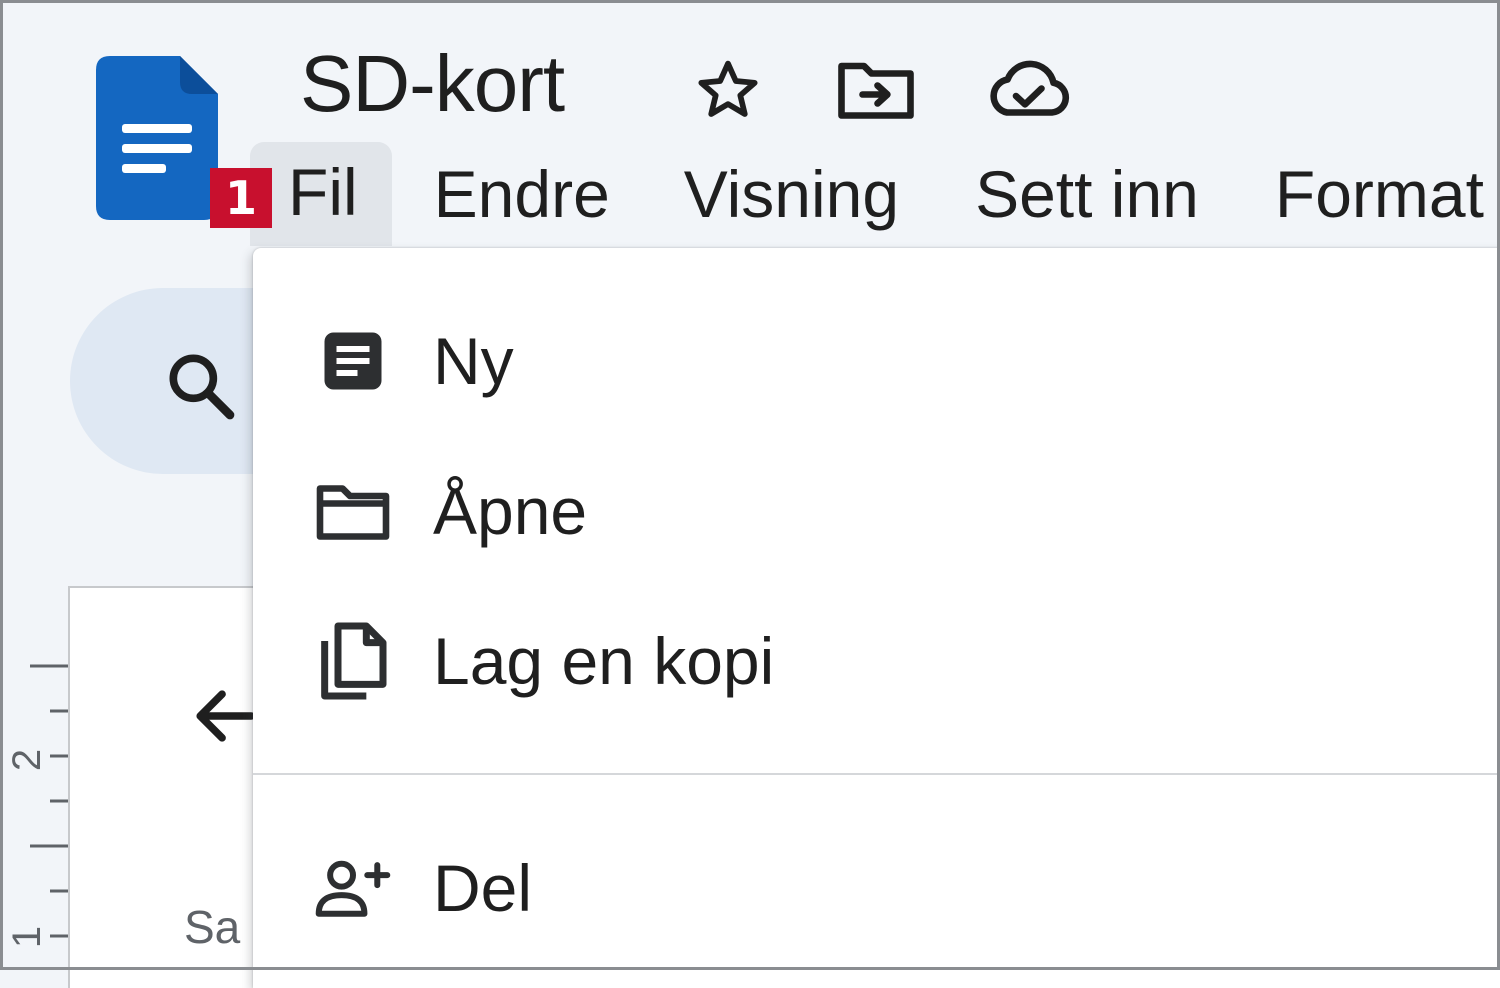 The width and height of the screenshot is (1500, 988). Describe the element at coordinates (604, 661) in the screenshot. I see `file-menu-item-label: Lag en kopi` at that location.